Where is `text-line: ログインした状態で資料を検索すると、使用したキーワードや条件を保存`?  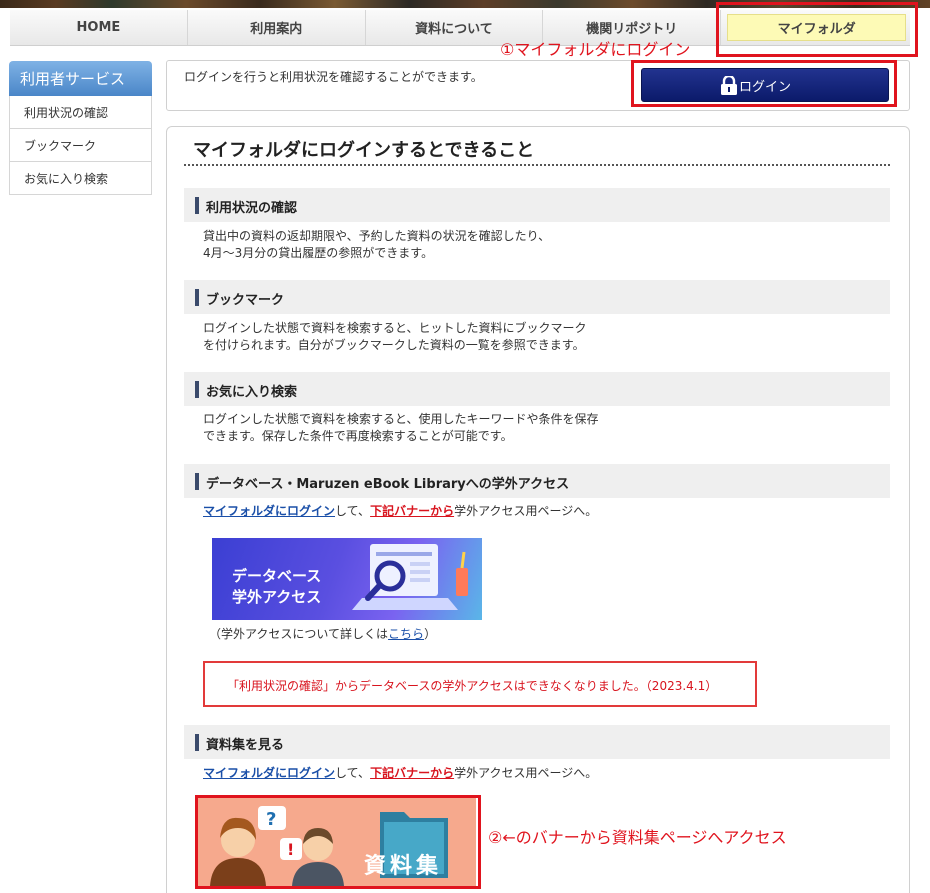 text-line: ログインした状態で資料を検索すると、使用したキーワードや条件を保存 is located at coordinates (401, 419).